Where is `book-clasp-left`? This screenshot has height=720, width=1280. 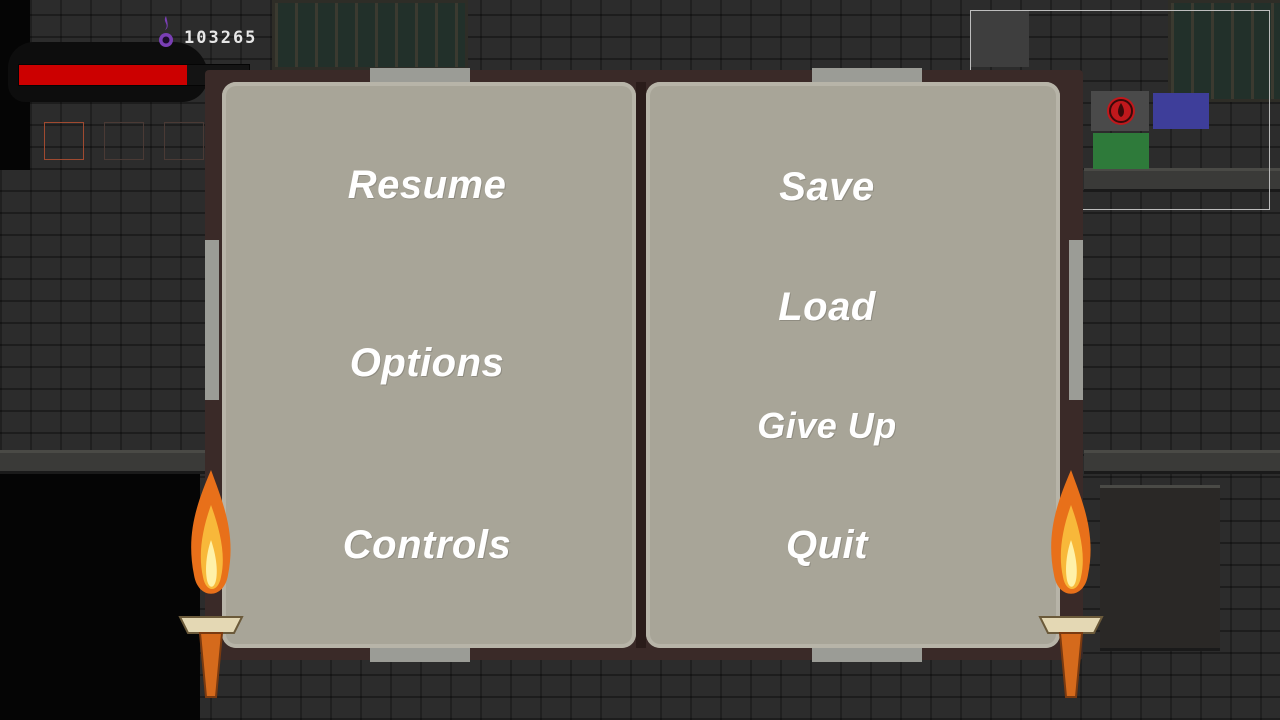 book-clasp-left is located at coordinates (212, 320).